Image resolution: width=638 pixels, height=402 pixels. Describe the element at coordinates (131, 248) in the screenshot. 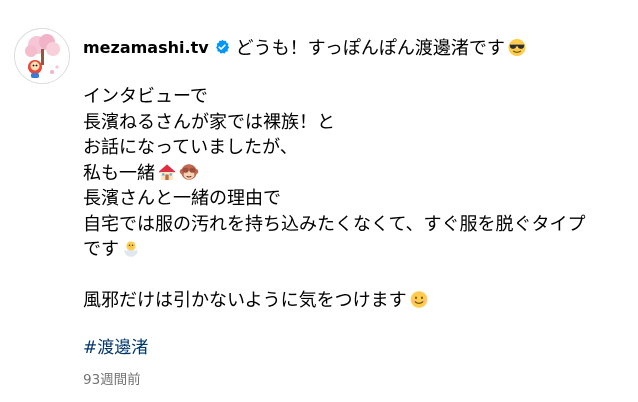

I see `hatching-chick-emoji-icon` at that location.